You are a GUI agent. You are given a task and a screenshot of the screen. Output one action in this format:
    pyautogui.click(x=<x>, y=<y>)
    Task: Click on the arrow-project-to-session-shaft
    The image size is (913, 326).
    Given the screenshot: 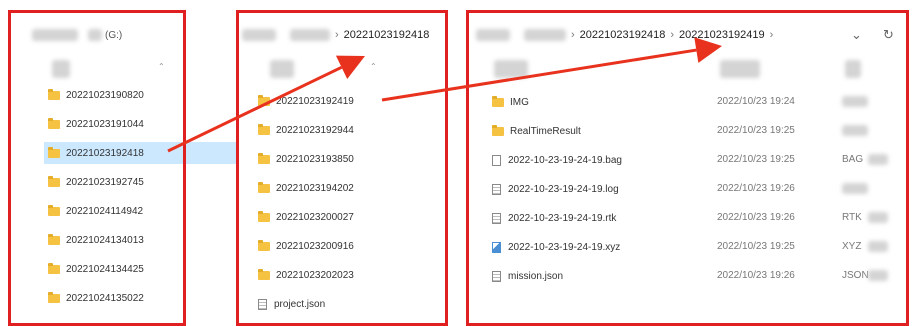 What is the action you would take?
    pyautogui.click(x=539, y=75)
    